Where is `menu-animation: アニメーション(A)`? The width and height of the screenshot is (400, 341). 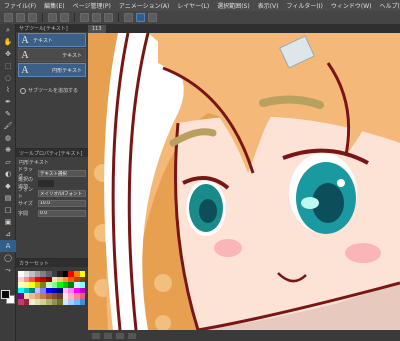 menu-animation: アニメーション(A) is located at coordinates (144, 5).